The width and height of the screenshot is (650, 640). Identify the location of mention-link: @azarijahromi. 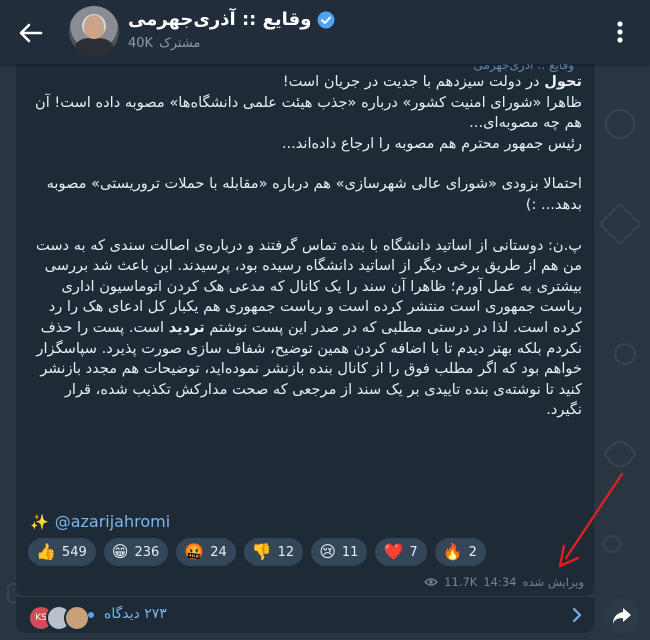
(112, 521).